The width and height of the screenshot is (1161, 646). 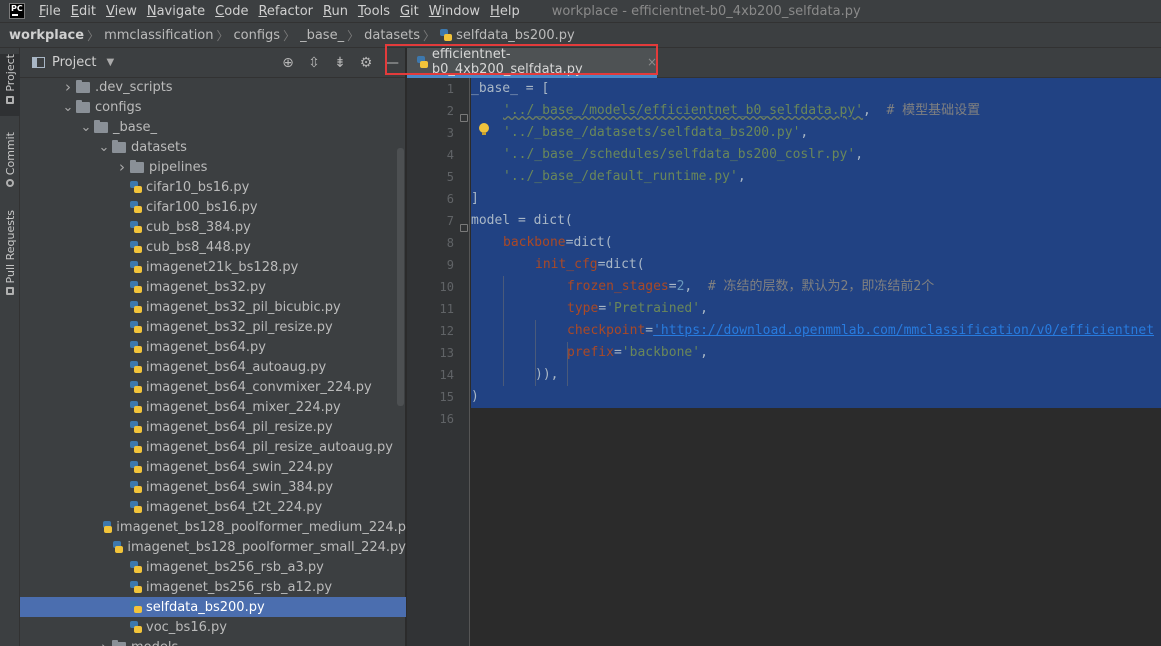 What do you see at coordinates (213, 307) in the screenshot?
I see `tree-file-item: imagenet_bs32_pil_bicubic.py` at bounding box center [213, 307].